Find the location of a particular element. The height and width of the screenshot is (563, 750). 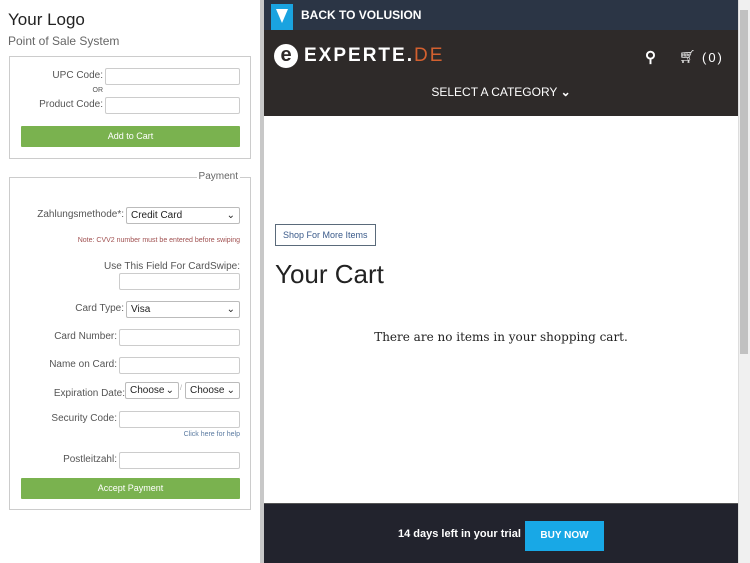

add-to-cart-button: Add to Cart is located at coordinates (130, 136).